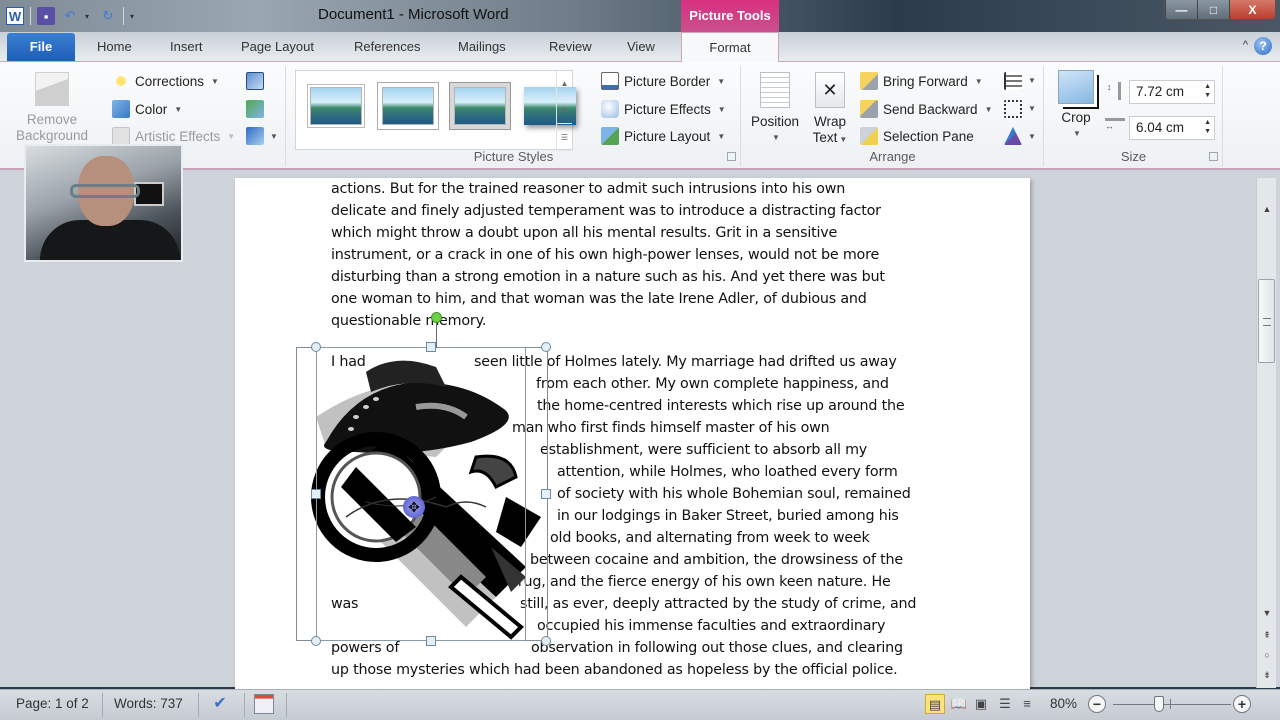  I want to click on zoom-slider-track, so click(1172, 704).